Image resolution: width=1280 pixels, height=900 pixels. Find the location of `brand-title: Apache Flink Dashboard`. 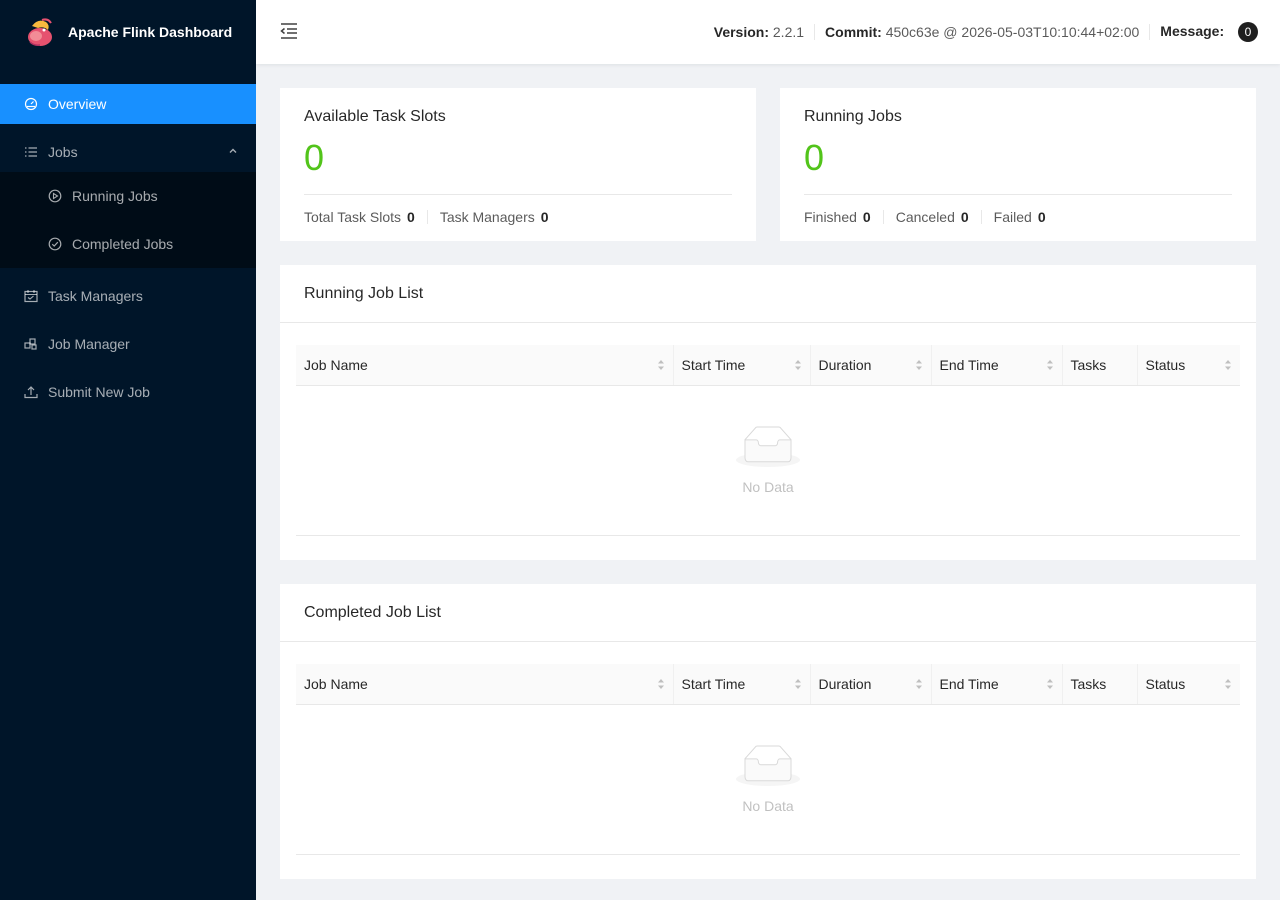

brand-title: Apache Flink Dashboard is located at coordinates (150, 32).